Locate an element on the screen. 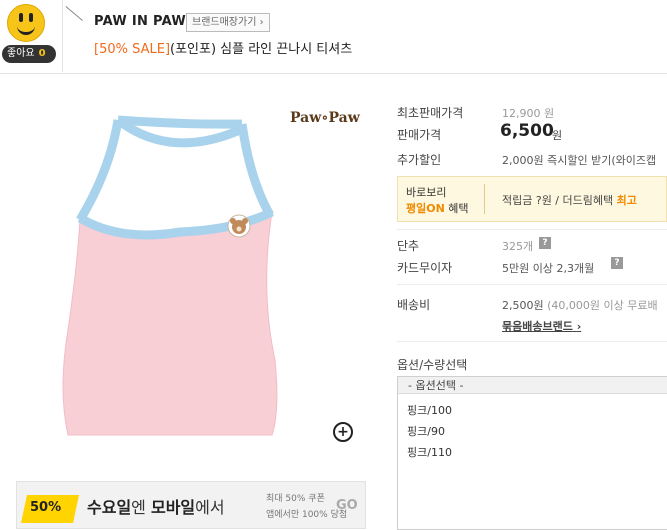 The width and height of the screenshot is (667, 530). banner-text-post: 에서 is located at coordinates (210, 507).